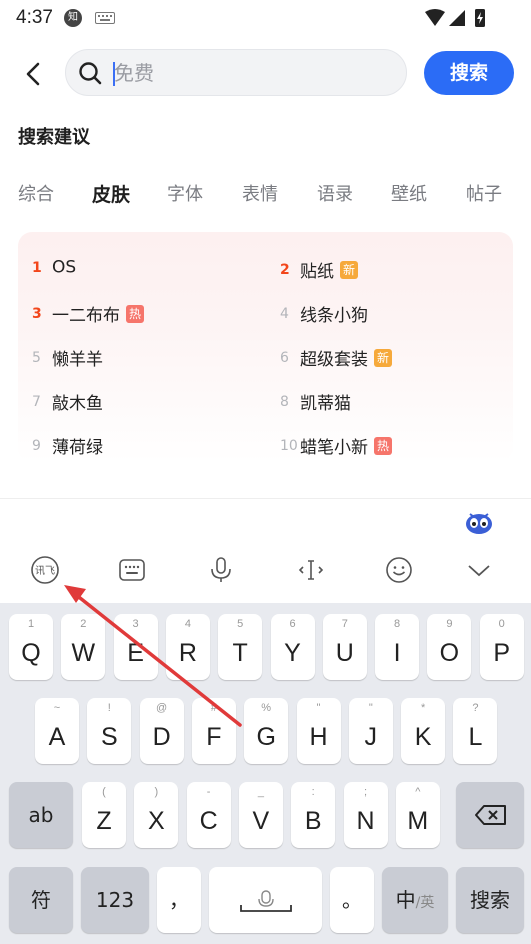 This screenshot has height=944, width=531. I want to click on suggestion-rank: 9, so click(36, 445).